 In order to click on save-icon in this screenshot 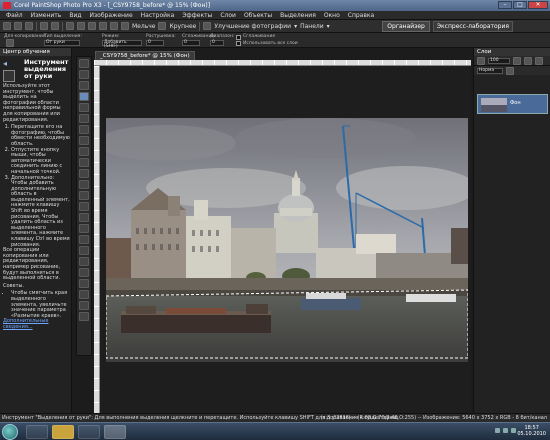, I will do `click(29, 26)`.